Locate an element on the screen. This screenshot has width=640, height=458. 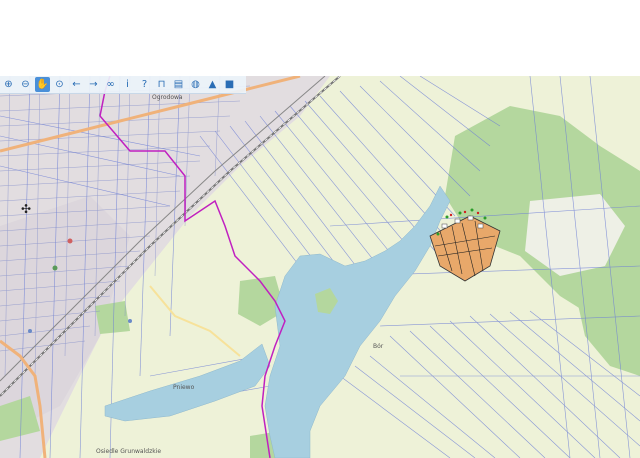
globe-icon: ◍ is located at coordinates (195, 84).